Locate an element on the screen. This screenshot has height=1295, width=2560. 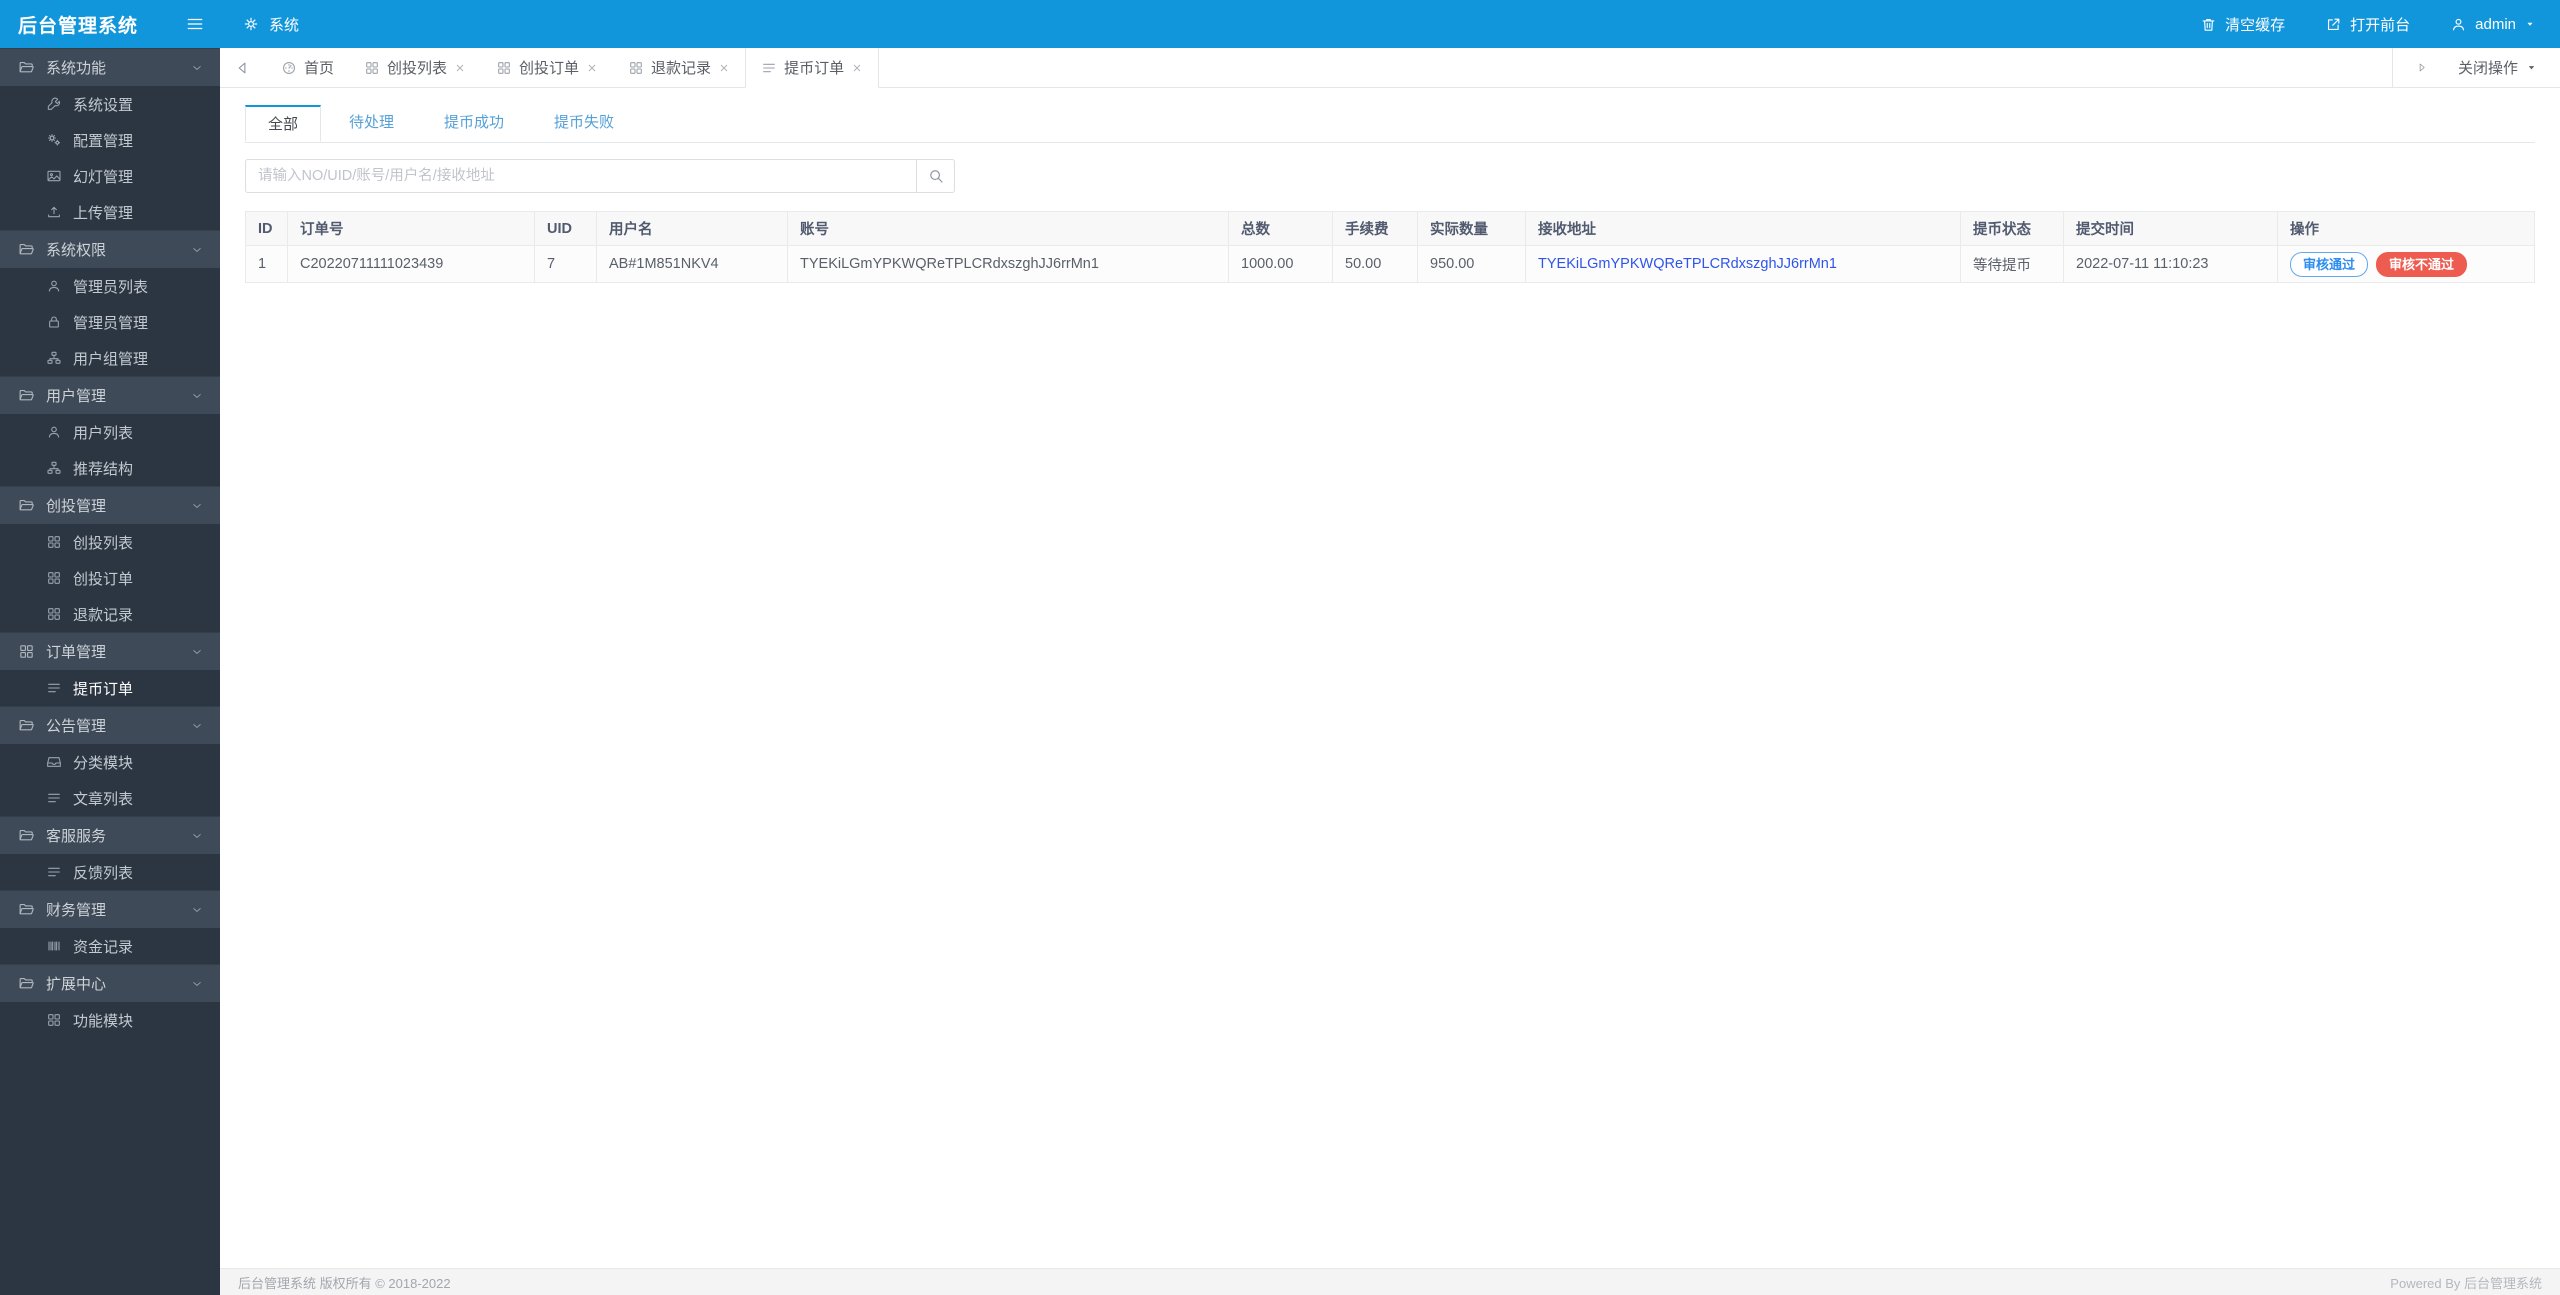
sidebar-item-label: 用户组管理 is located at coordinates (111, 359).